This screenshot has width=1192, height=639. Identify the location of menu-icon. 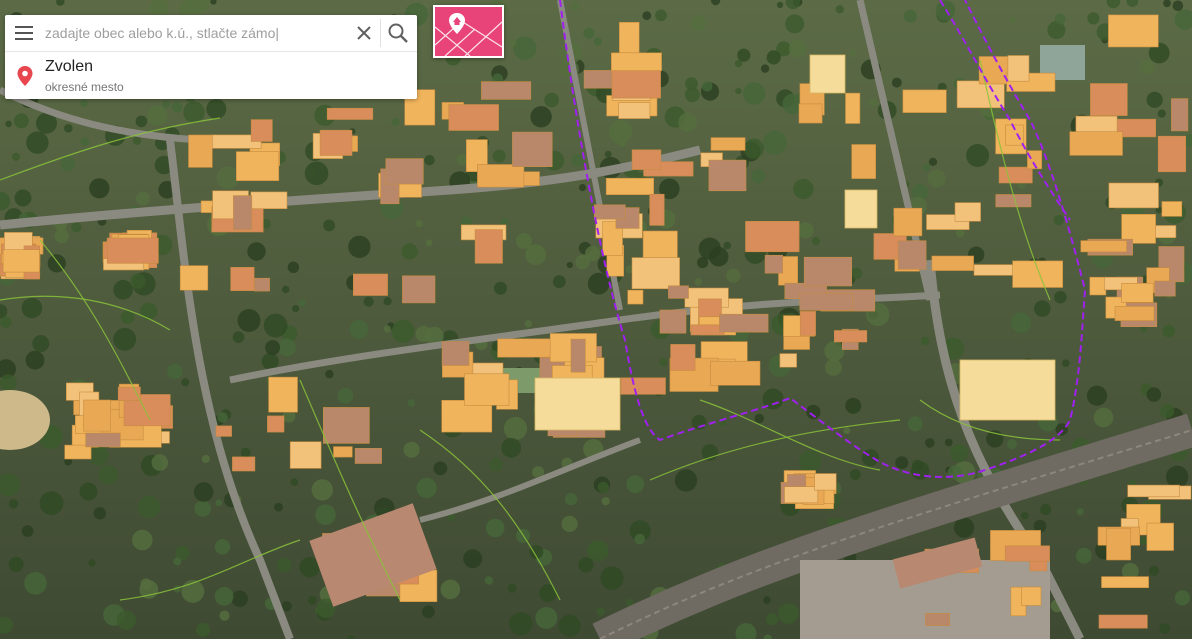
(25, 33).